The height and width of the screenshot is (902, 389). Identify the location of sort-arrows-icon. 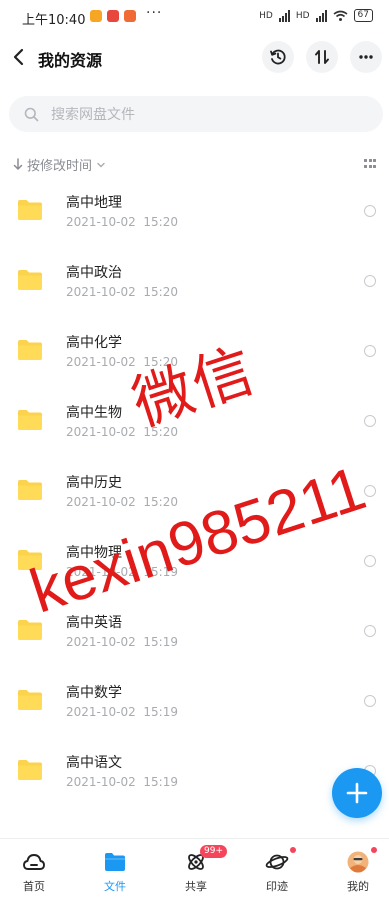
(322, 57).